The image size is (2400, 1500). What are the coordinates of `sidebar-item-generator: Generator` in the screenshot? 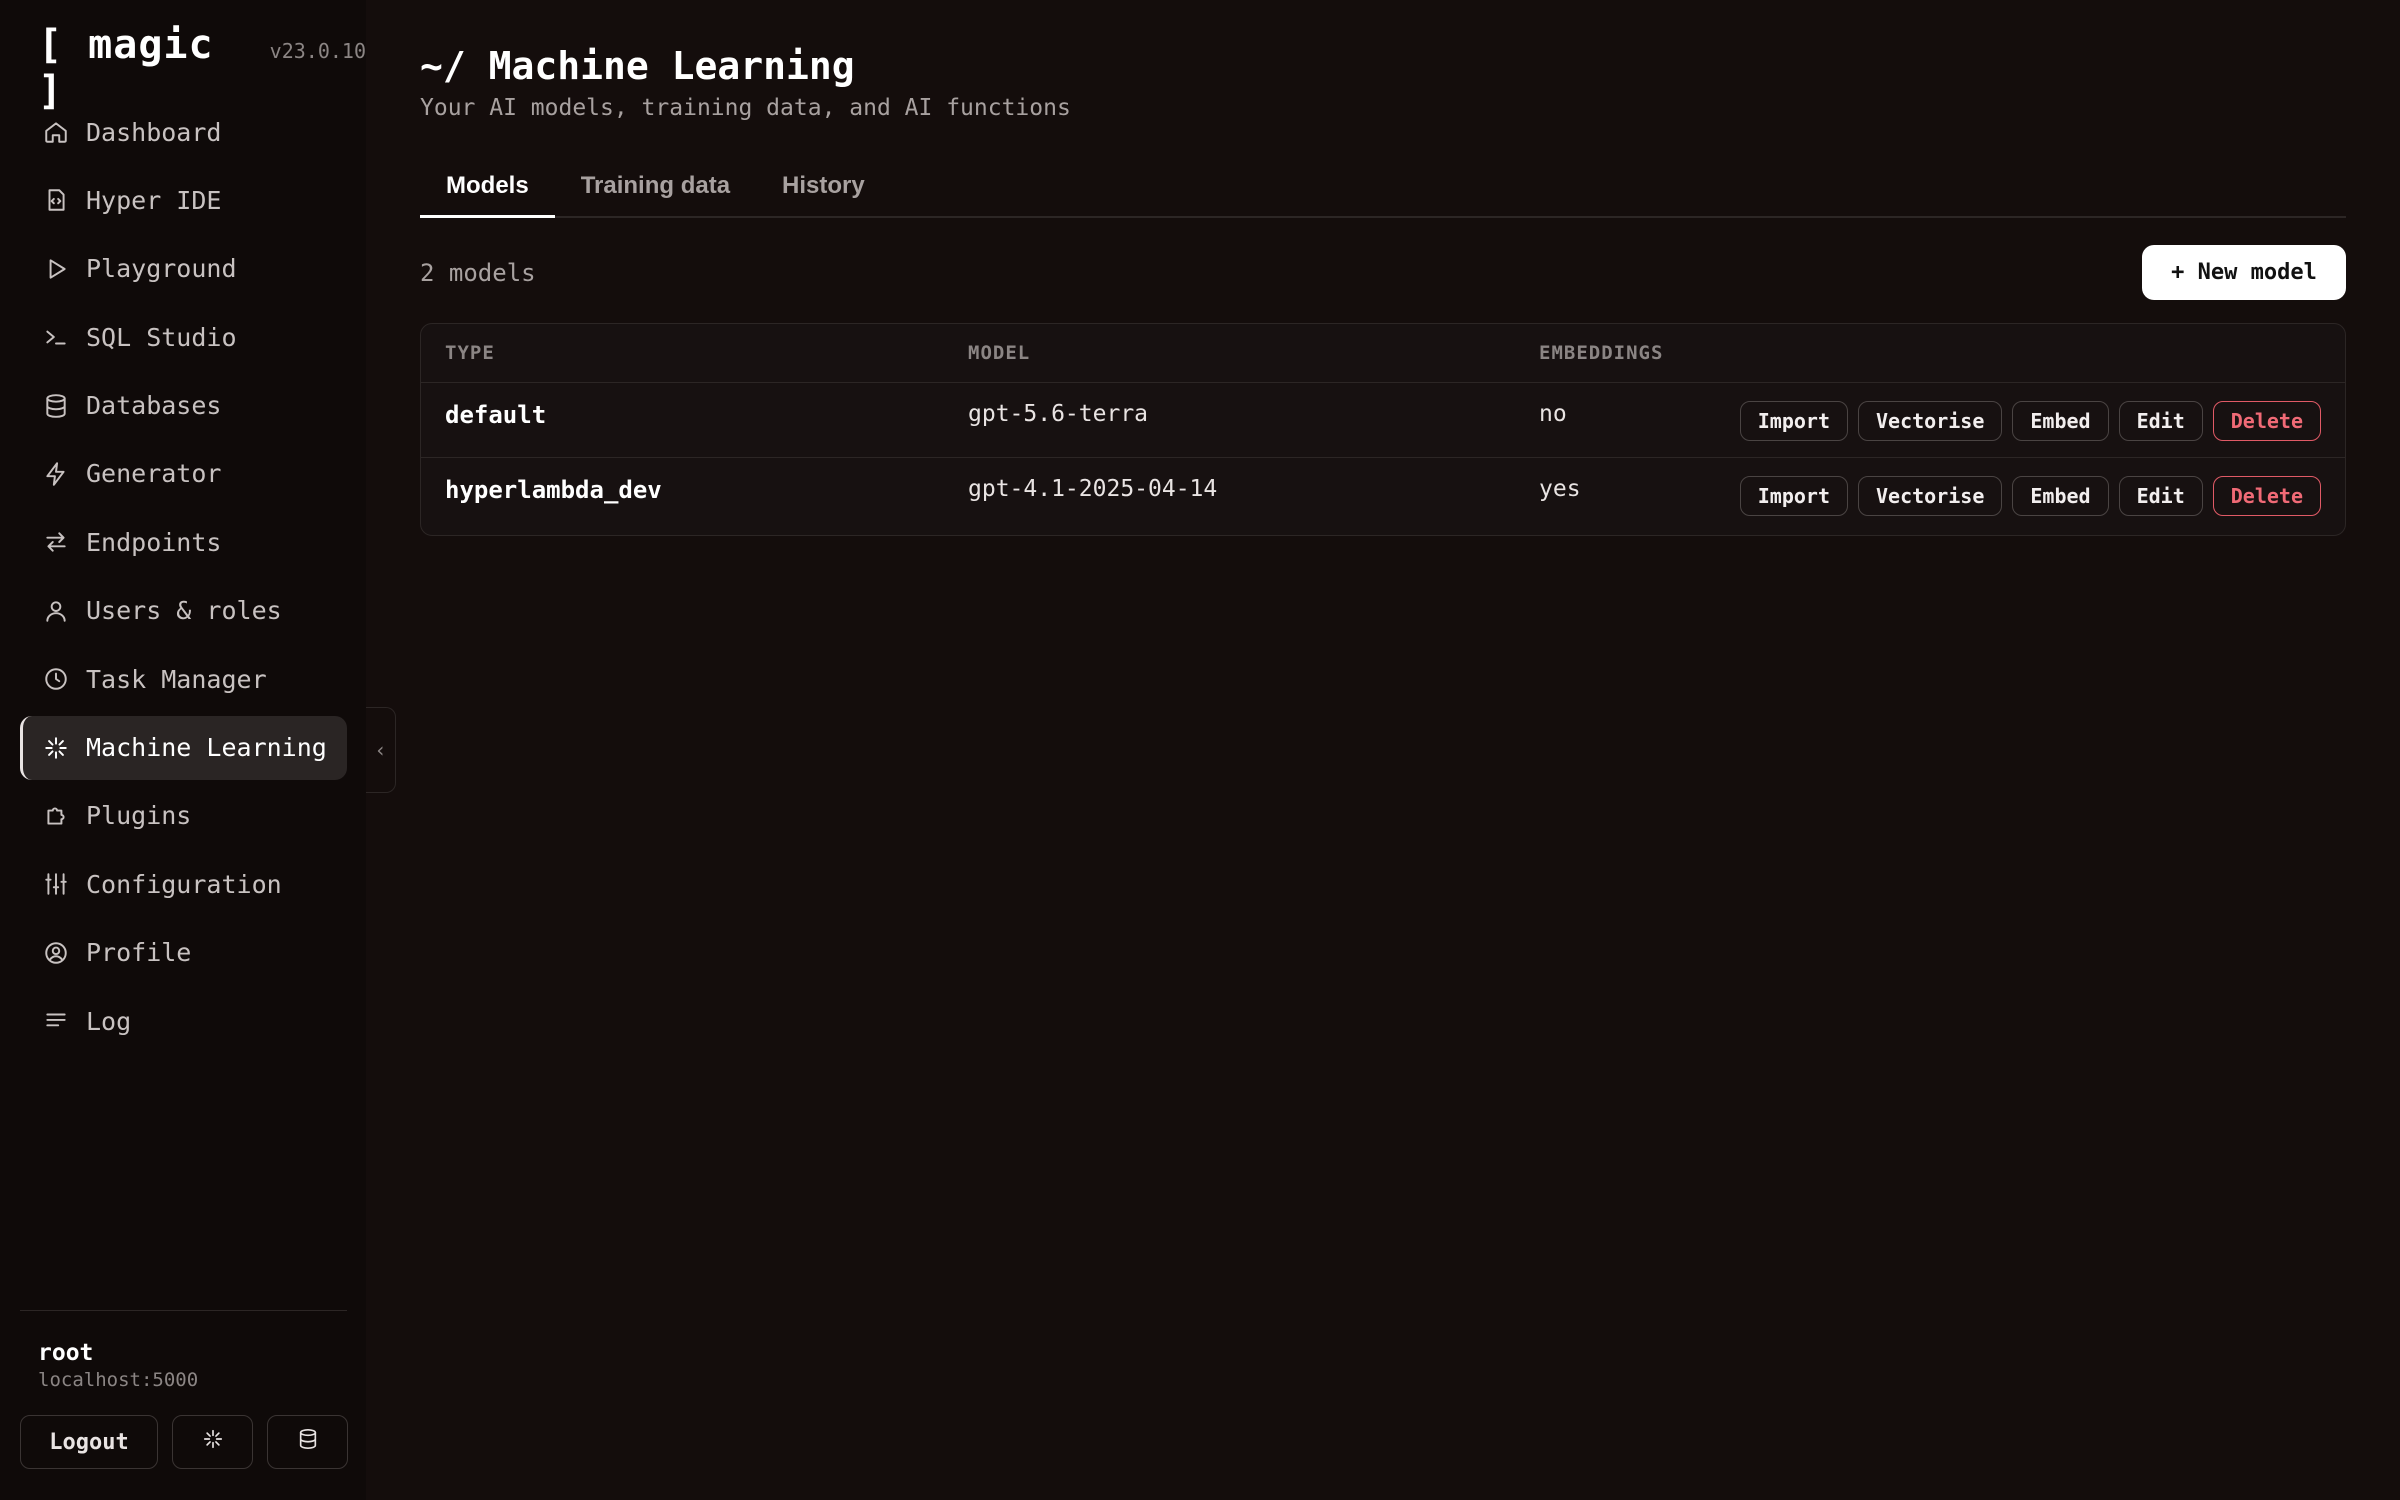 It's located at (183, 474).